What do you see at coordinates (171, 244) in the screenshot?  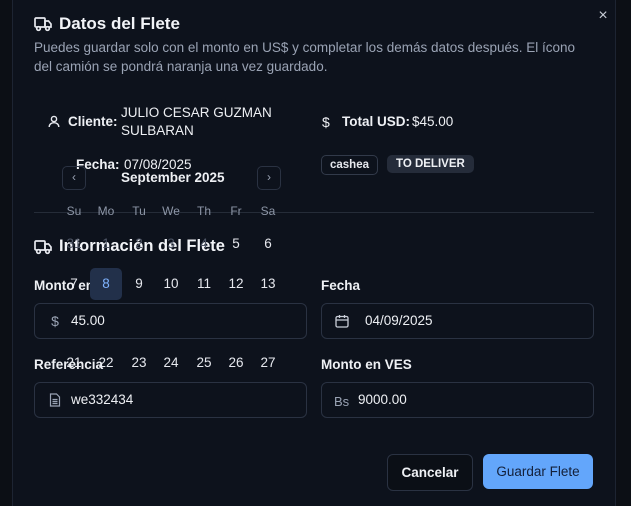 I see `calendar-day: 3` at bounding box center [171, 244].